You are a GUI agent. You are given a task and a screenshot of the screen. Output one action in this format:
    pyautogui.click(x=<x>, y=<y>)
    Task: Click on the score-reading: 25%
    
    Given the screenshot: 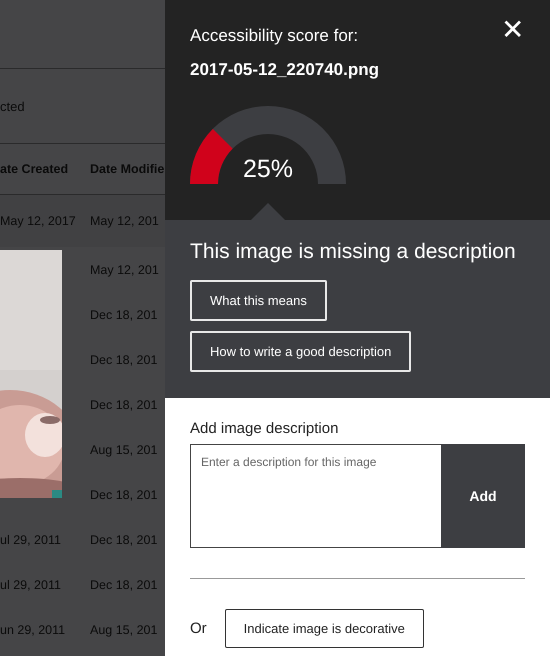 What is the action you would take?
    pyautogui.click(x=268, y=169)
    